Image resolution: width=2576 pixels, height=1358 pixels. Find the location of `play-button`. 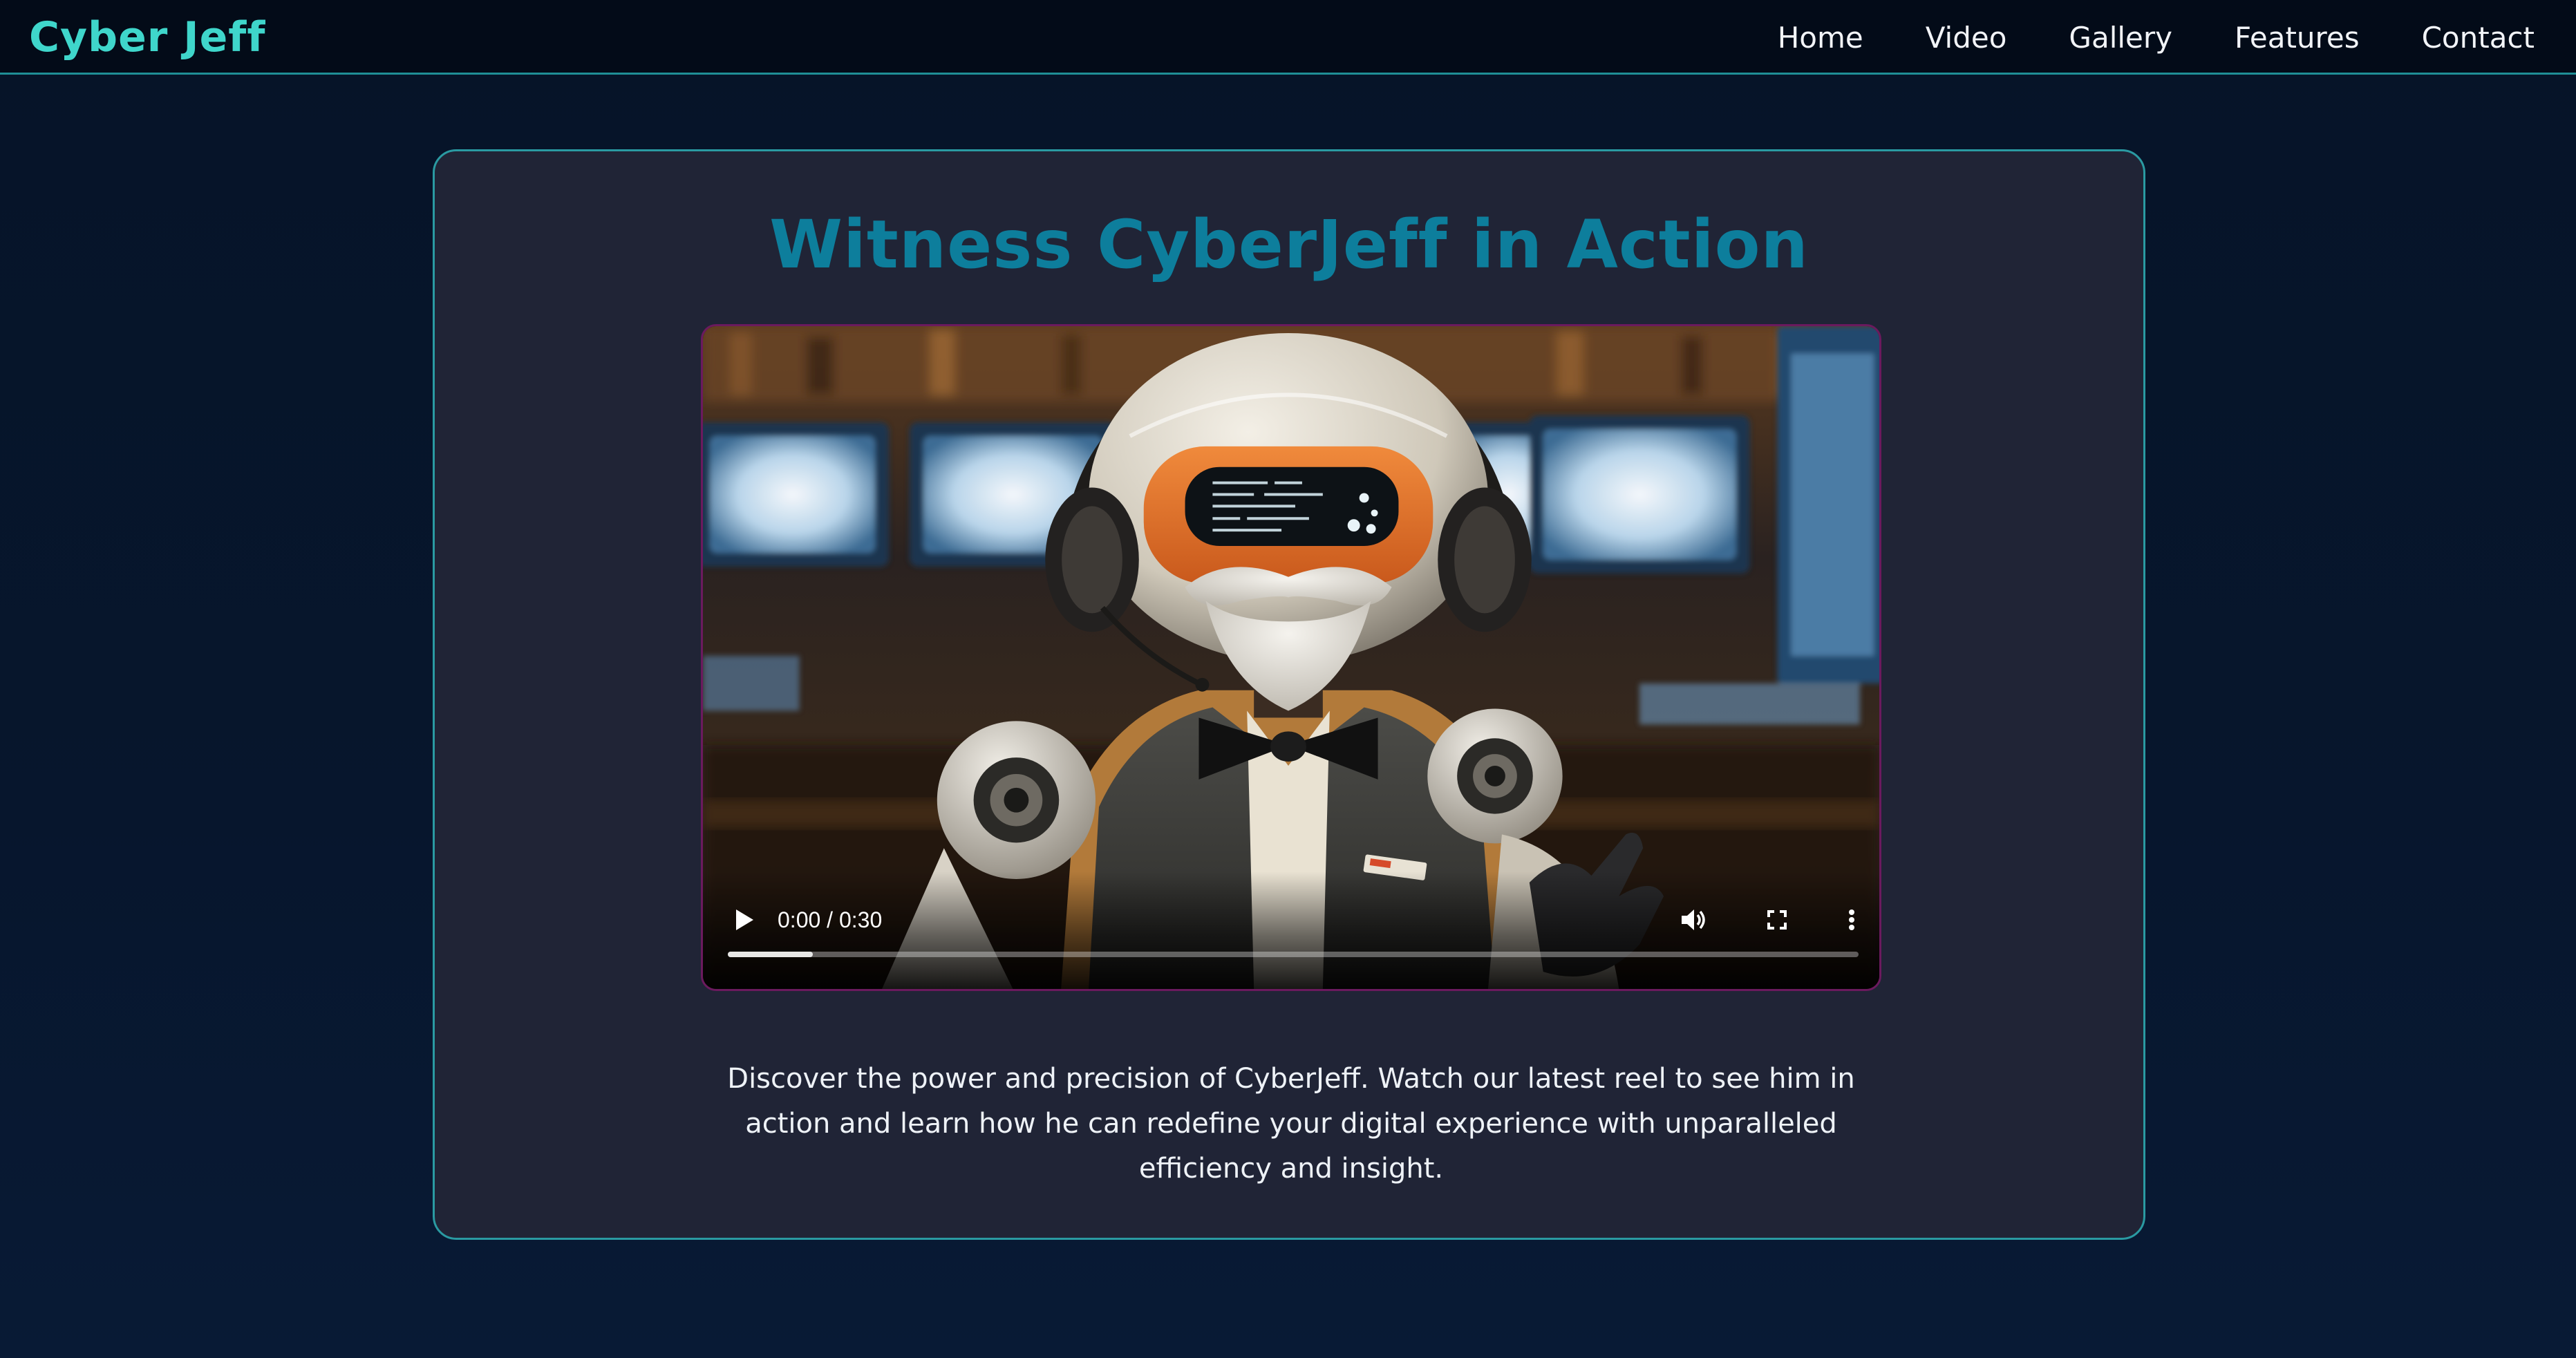

play-button is located at coordinates (744, 920).